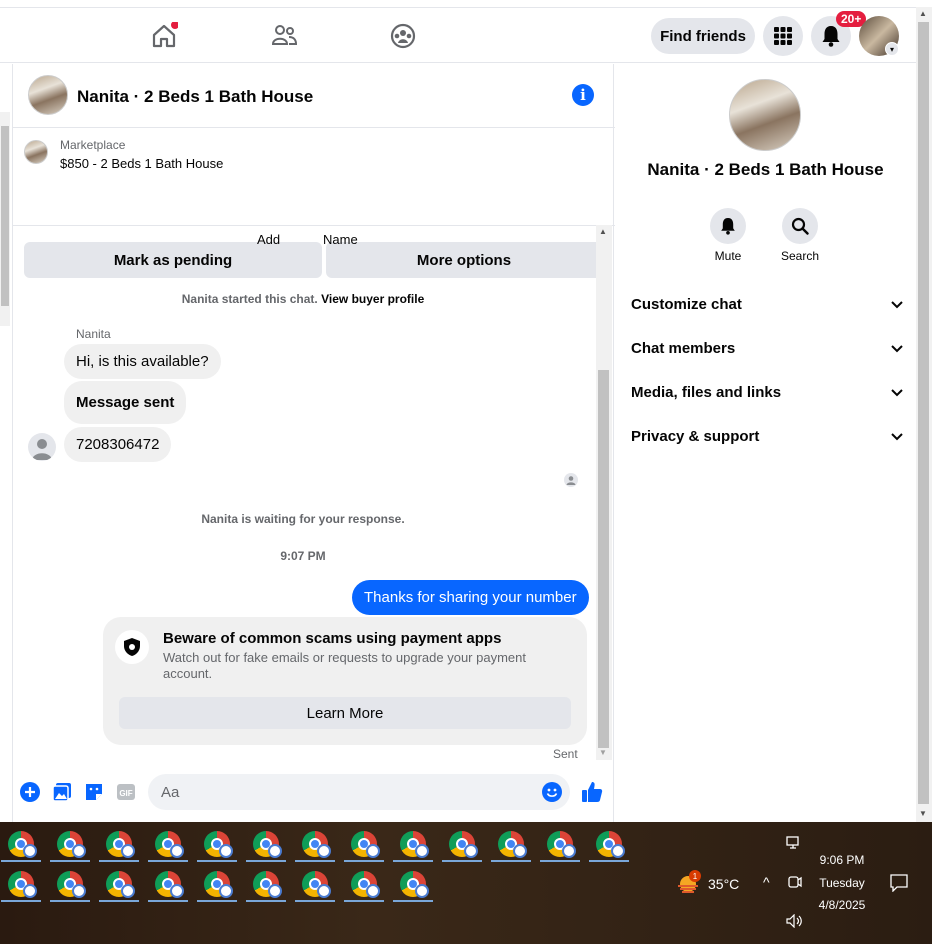 The height and width of the screenshot is (944, 932). What do you see at coordinates (794, 843) in the screenshot?
I see `network-icon` at bounding box center [794, 843].